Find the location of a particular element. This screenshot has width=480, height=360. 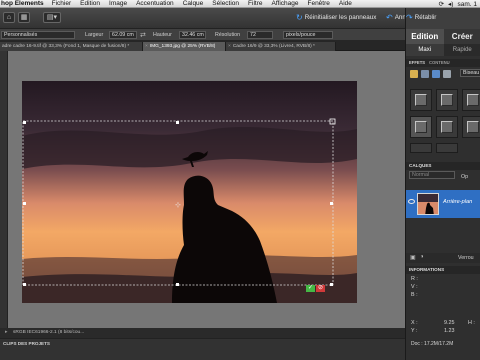

workspace-menu-icon: ▤▾ is located at coordinates (52, 17).